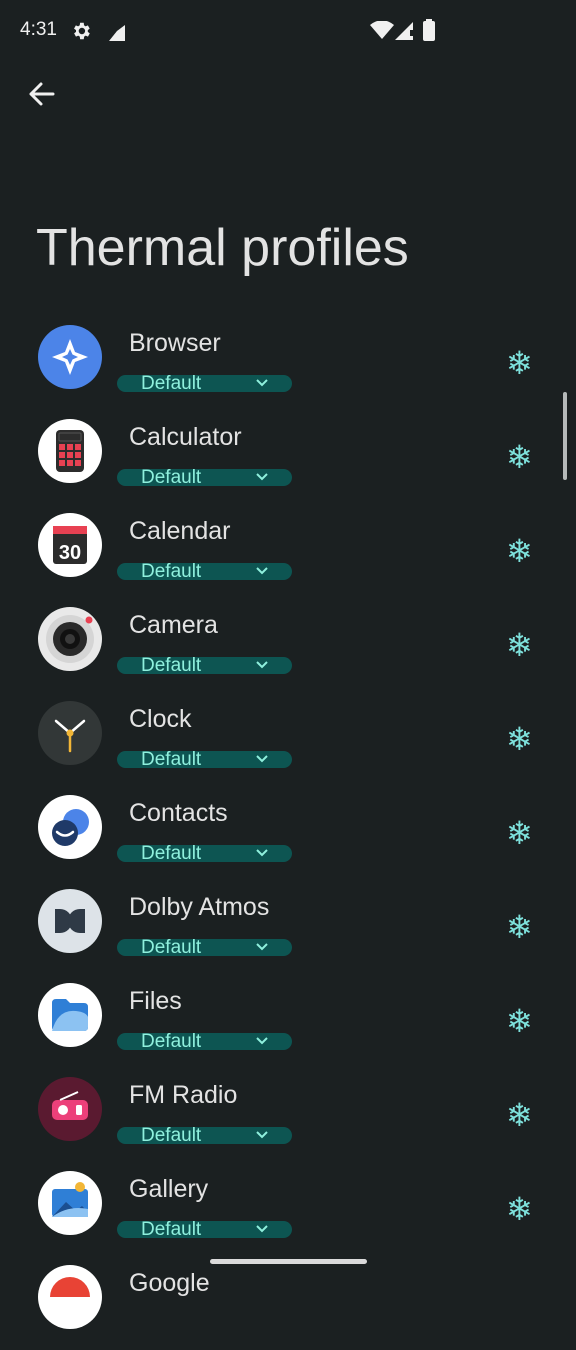 The width and height of the screenshot is (576, 1350). I want to click on list-item: Dolby Atmos Default ❄, so click(288, 927).